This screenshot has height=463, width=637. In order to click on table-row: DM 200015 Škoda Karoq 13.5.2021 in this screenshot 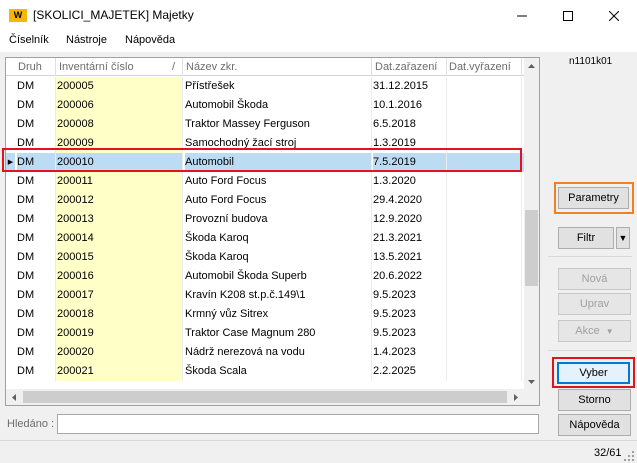, I will do `click(265, 257)`.